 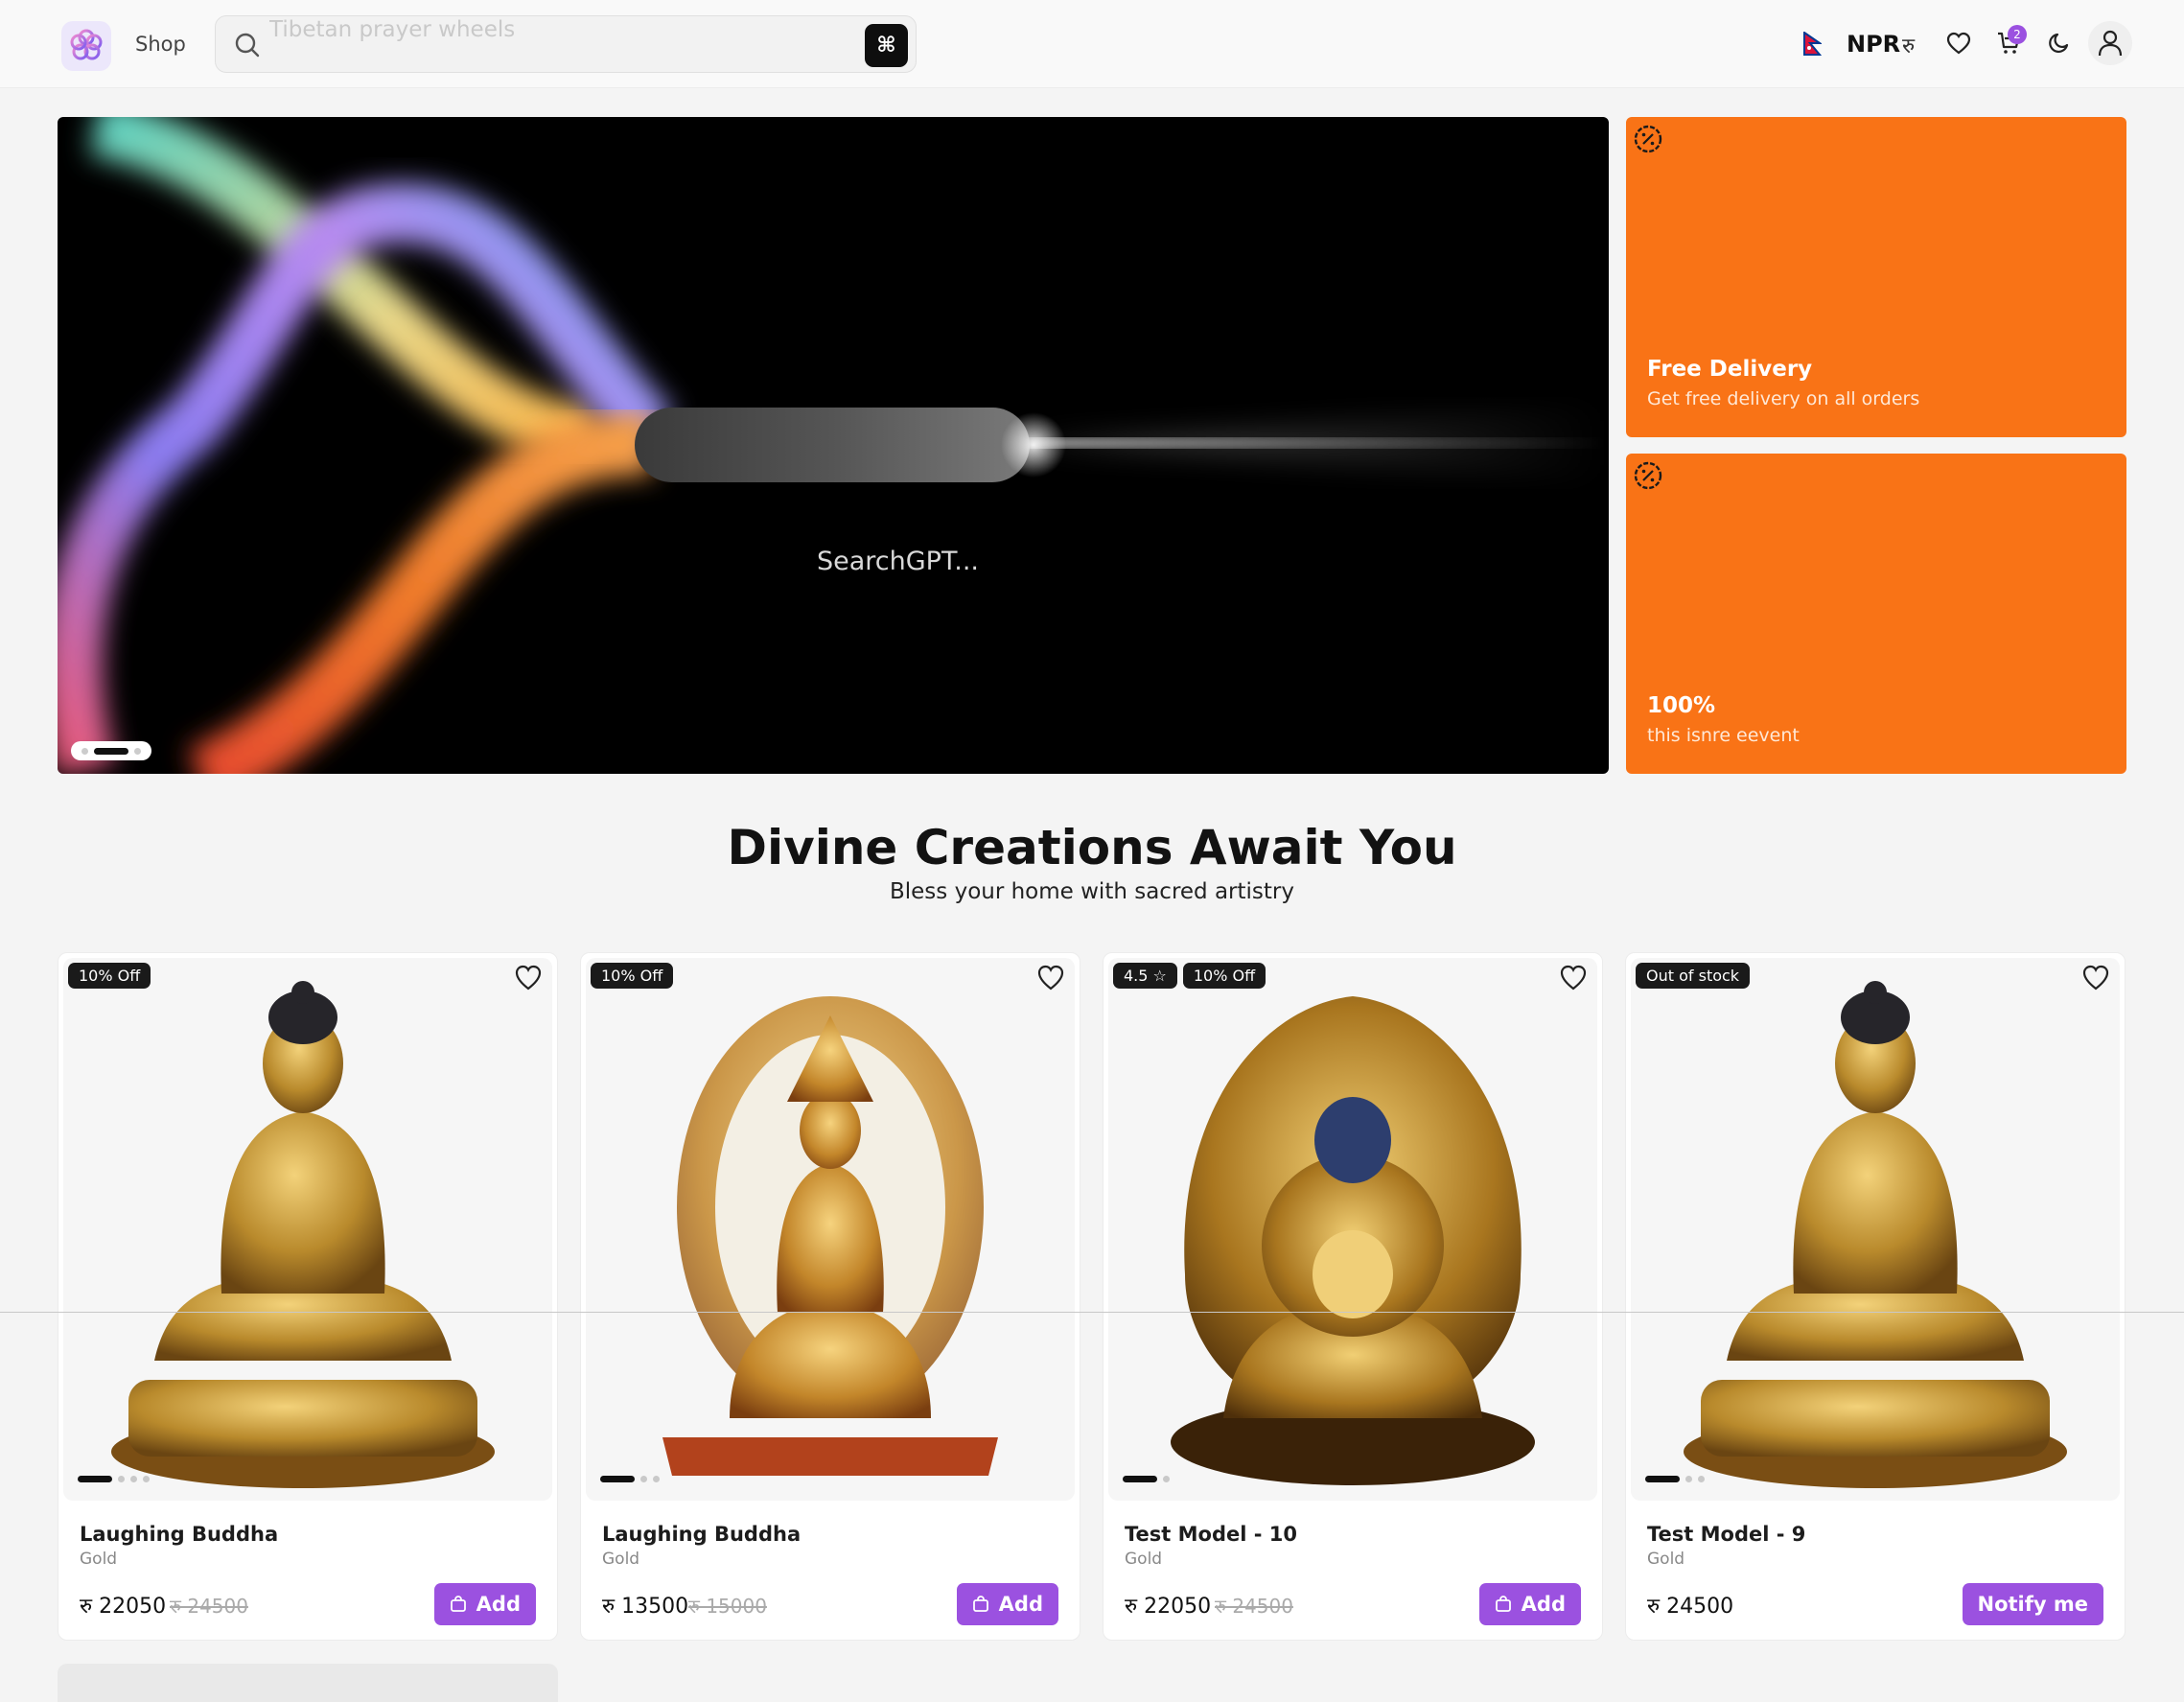 I want to click on user-account-button, so click(x=2110, y=43).